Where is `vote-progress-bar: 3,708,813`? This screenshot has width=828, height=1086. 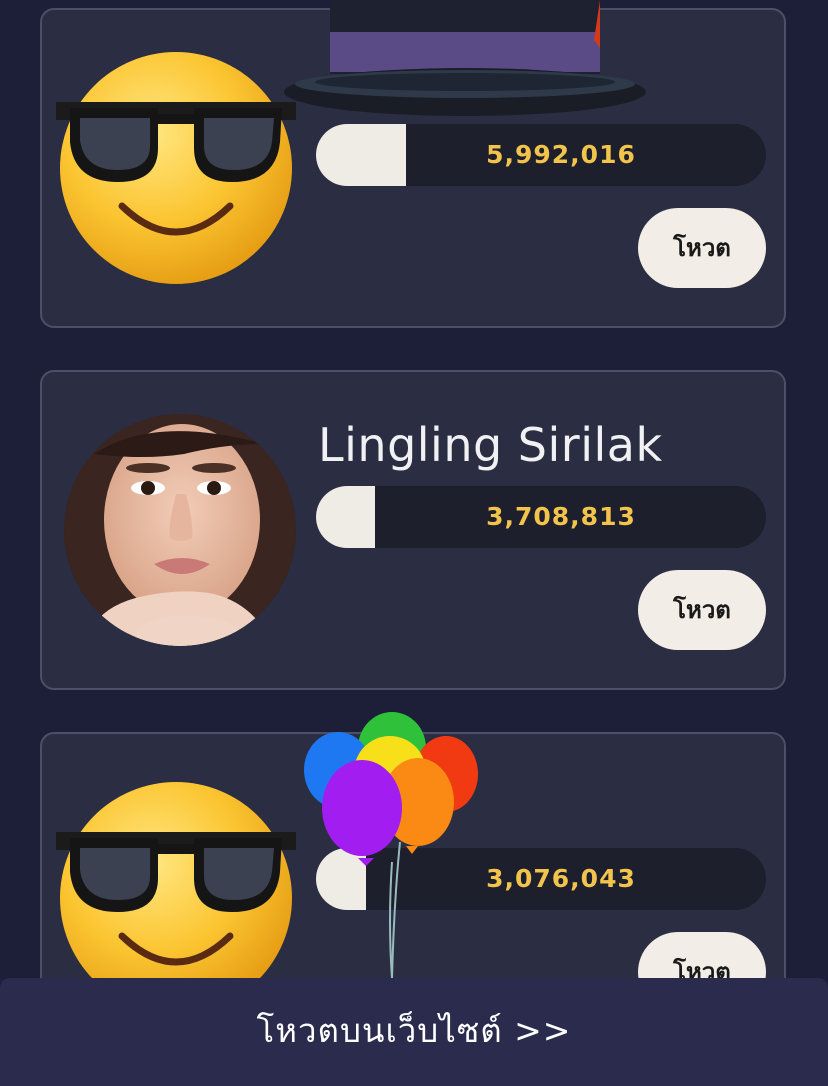
vote-progress-bar: 3,708,813 is located at coordinates (541, 517).